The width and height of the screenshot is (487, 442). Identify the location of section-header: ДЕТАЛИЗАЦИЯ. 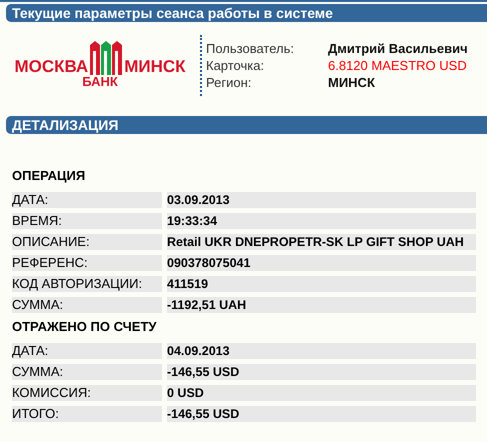
(246, 125).